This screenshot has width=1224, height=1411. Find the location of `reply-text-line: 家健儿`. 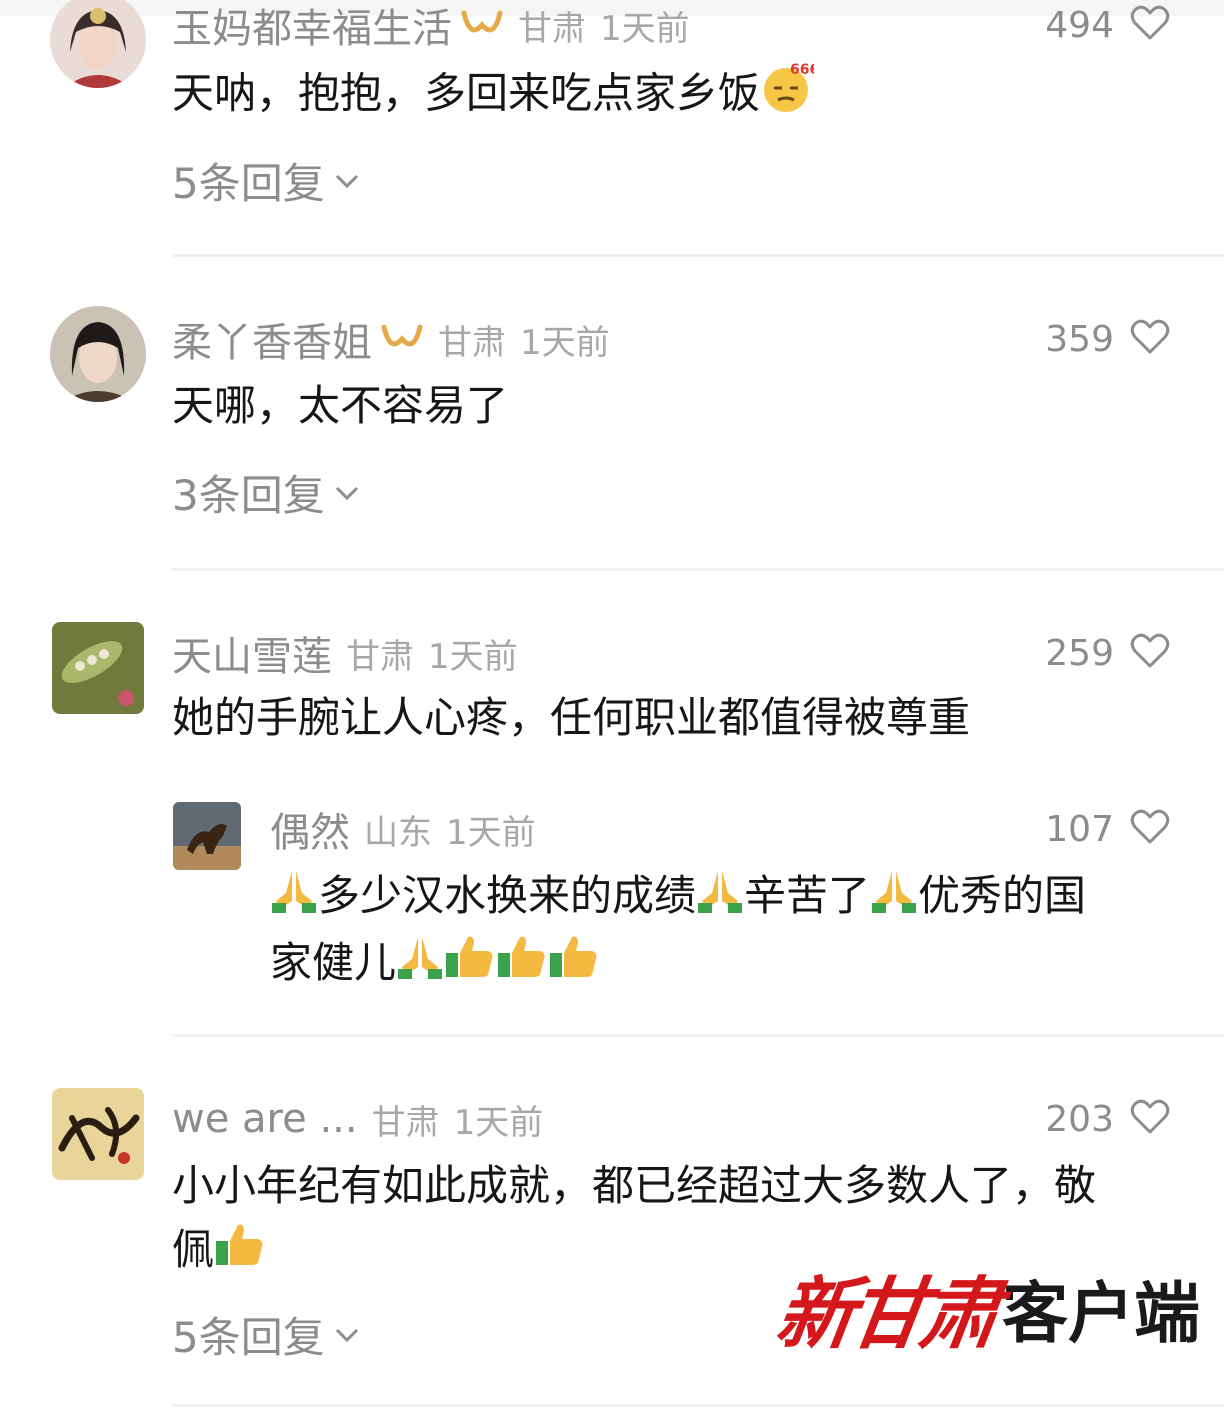

reply-text-line: 家健儿 is located at coordinates (725, 964).